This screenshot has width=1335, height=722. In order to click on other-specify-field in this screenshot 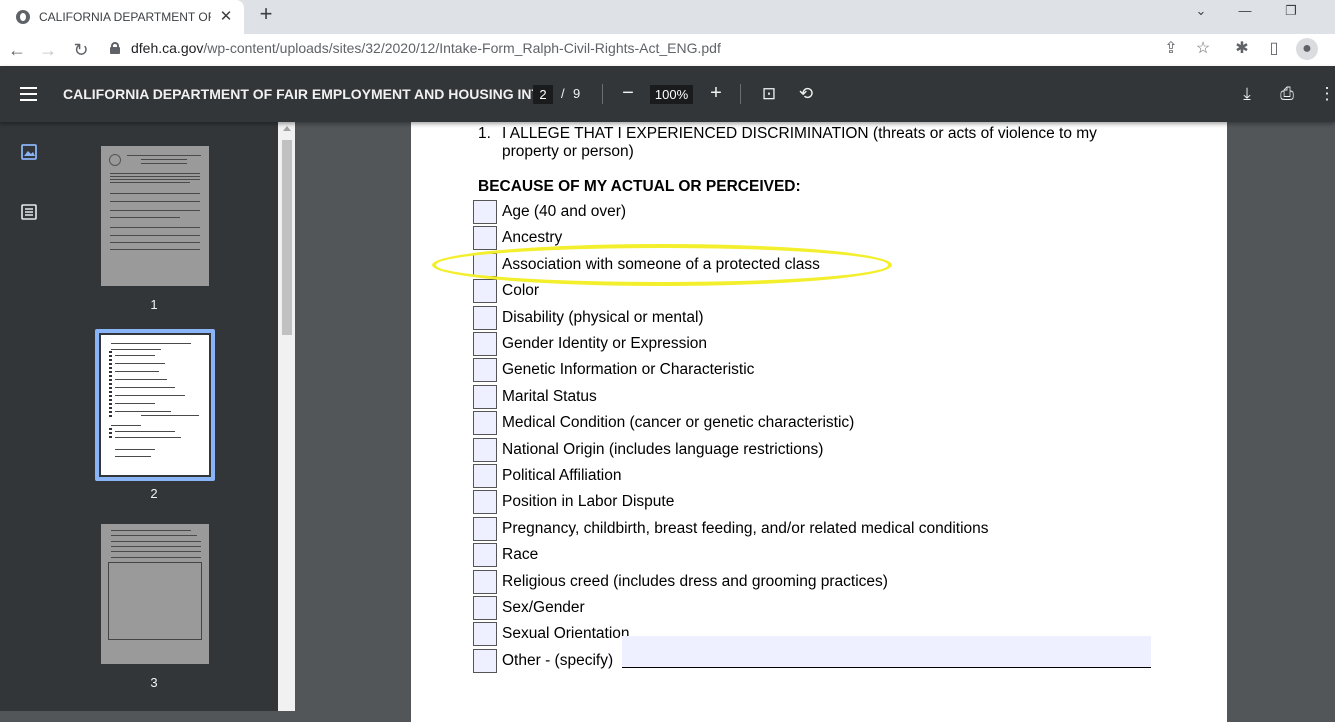, I will do `click(886, 652)`.